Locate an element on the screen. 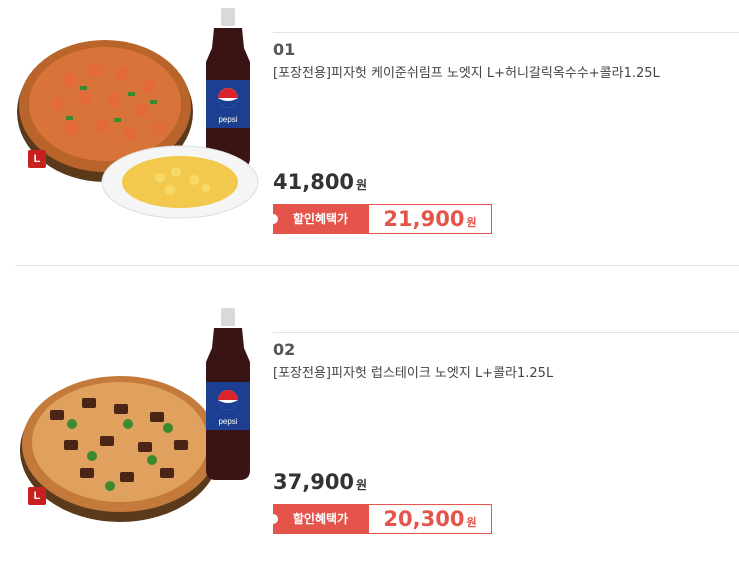 This screenshot has width=739, height=562. product-number: 02 is located at coordinates (284, 349).